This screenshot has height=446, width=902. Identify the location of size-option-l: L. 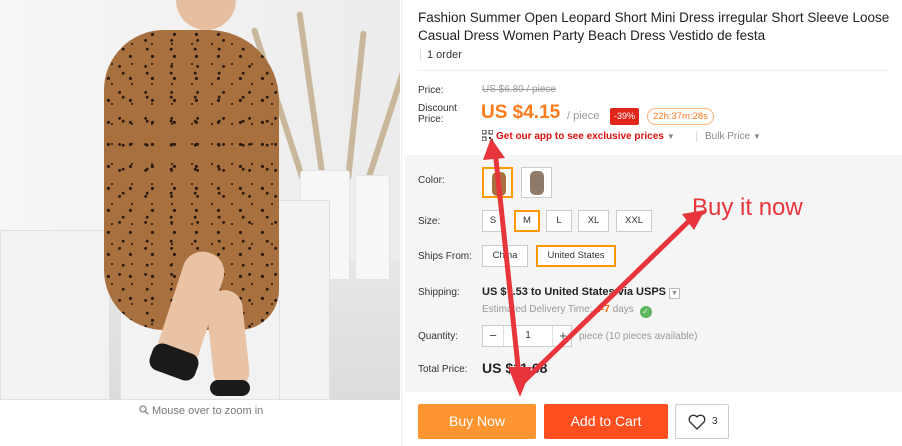
(559, 221).